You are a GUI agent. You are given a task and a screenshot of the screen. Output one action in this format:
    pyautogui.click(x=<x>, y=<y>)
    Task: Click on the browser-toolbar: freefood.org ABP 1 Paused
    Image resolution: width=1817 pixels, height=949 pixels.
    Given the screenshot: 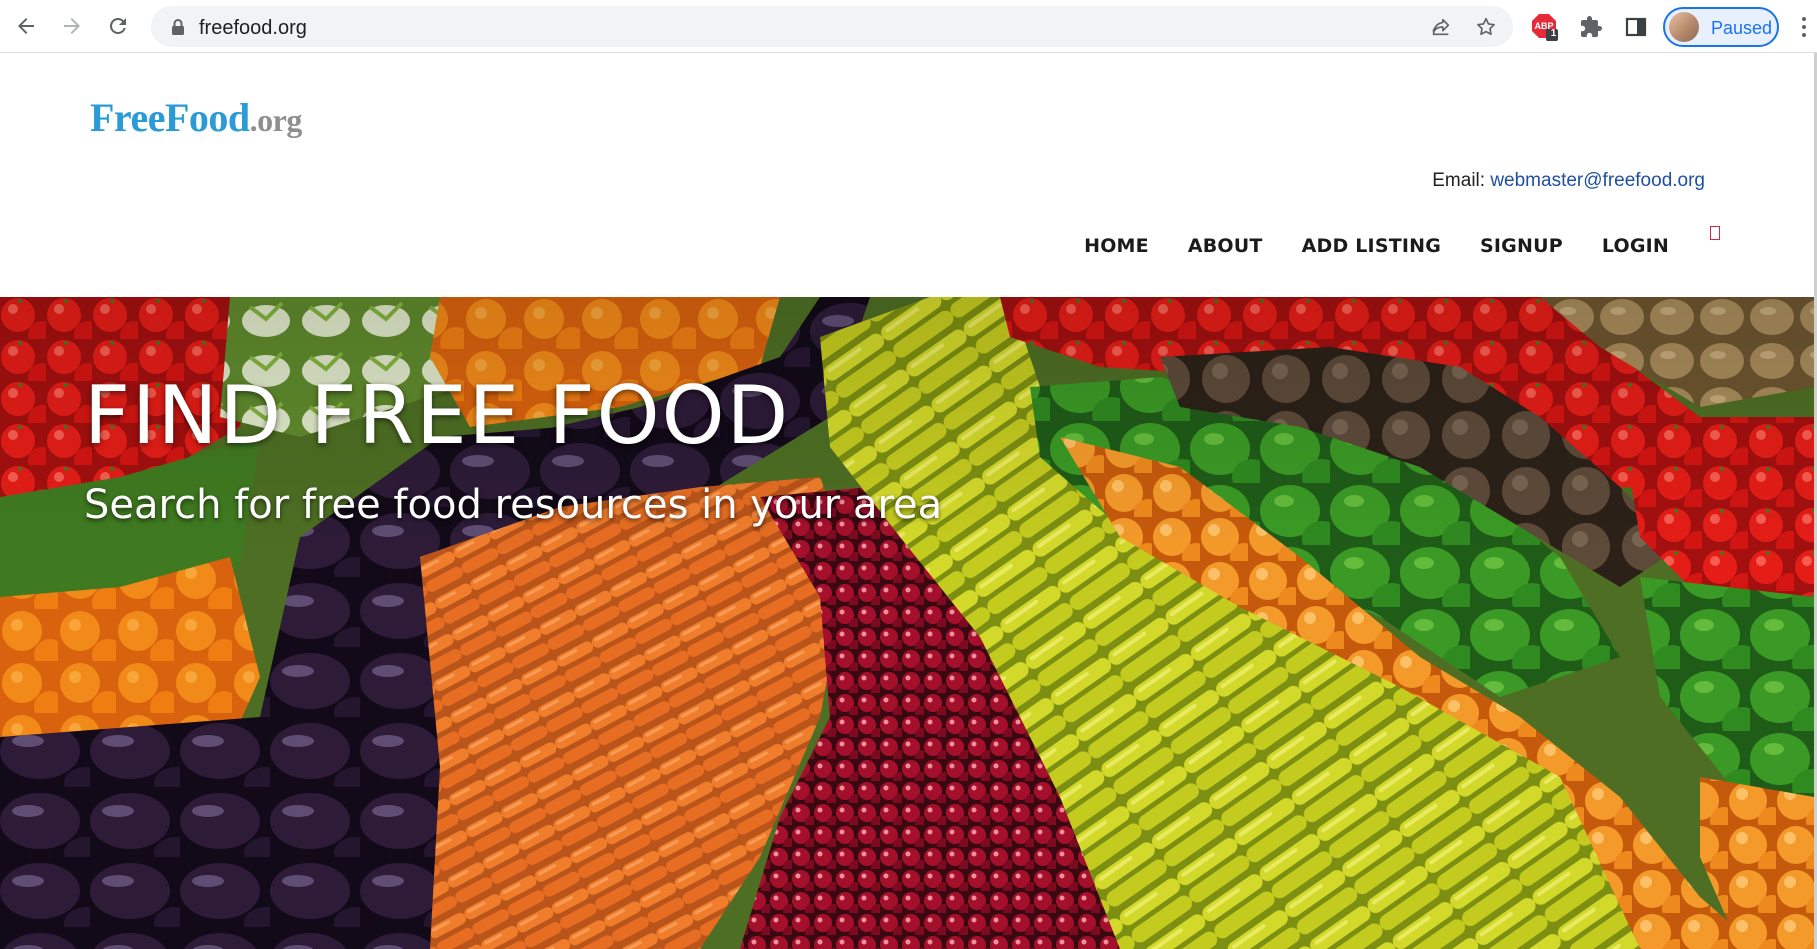 What is the action you would take?
    pyautogui.click(x=908, y=26)
    